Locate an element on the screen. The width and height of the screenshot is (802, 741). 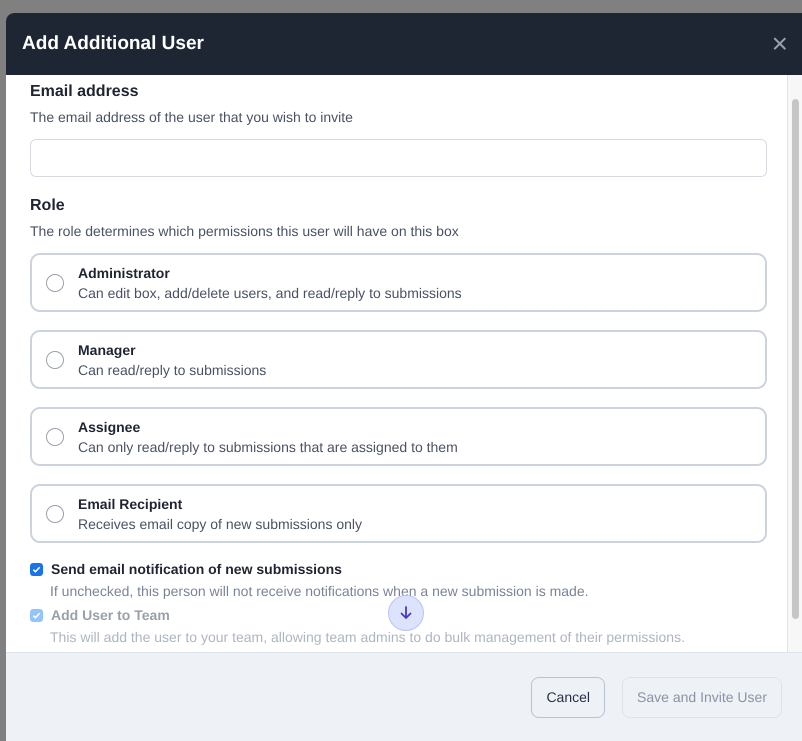
role-description: Can only read/reply to submissions that are assigned to them is located at coordinates (268, 446).